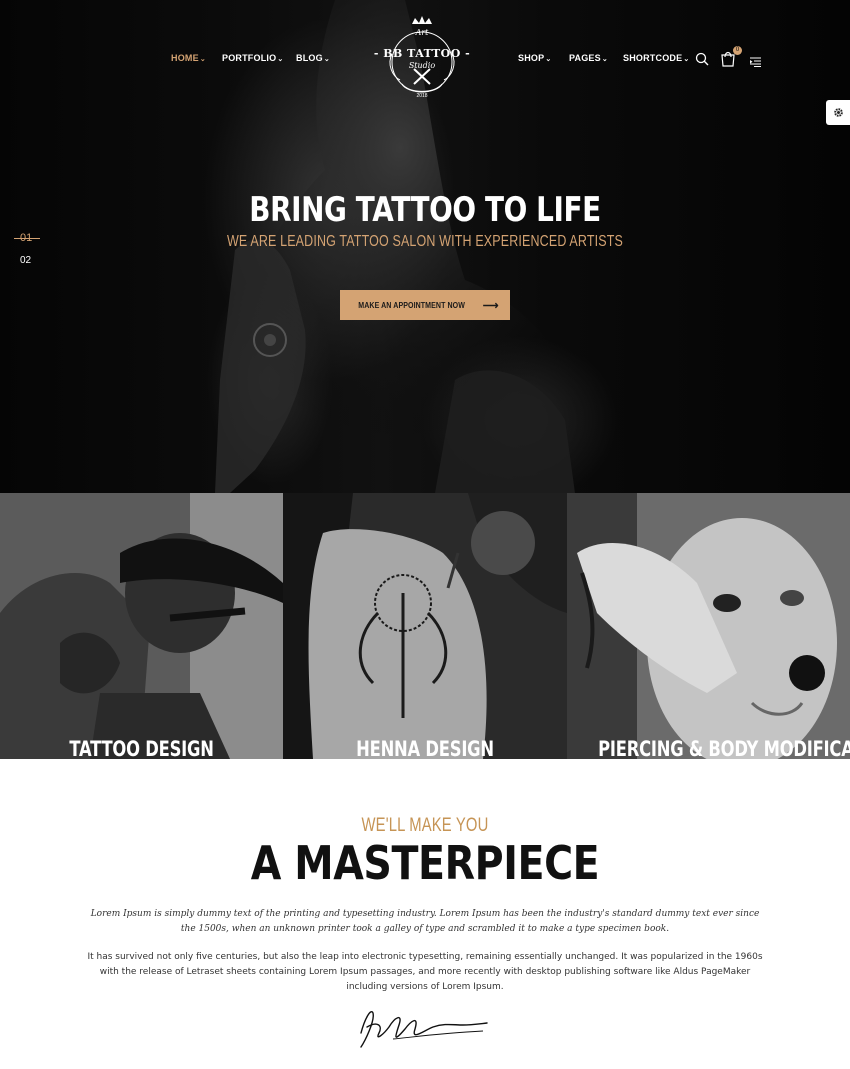  I want to click on slide-dot-1: 01, so click(26, 238).